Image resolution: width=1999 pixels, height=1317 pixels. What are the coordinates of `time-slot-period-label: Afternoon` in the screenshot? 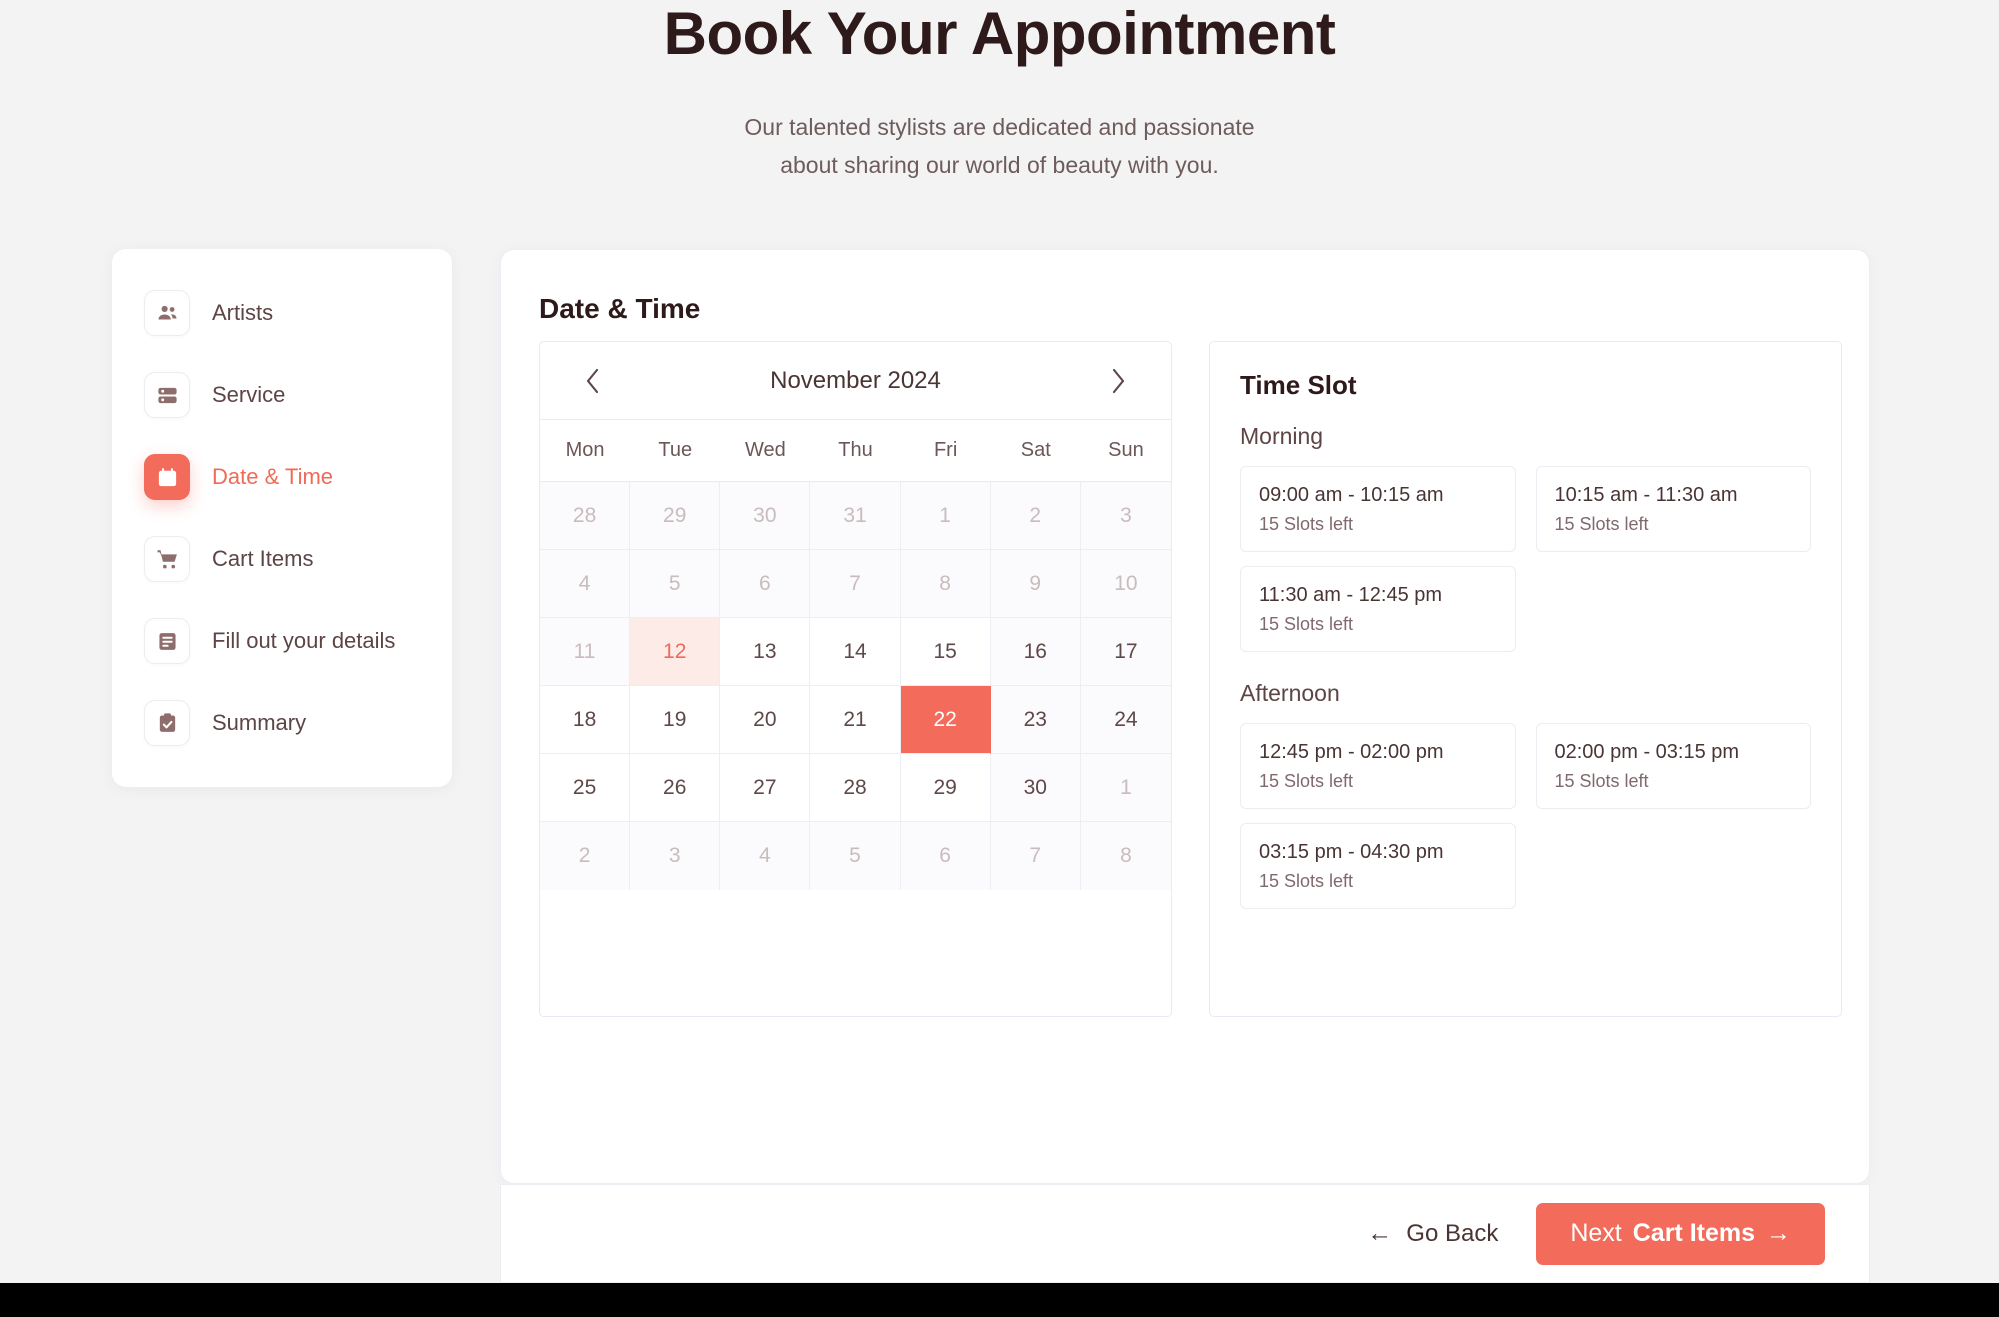 It's located at (1290, 693).